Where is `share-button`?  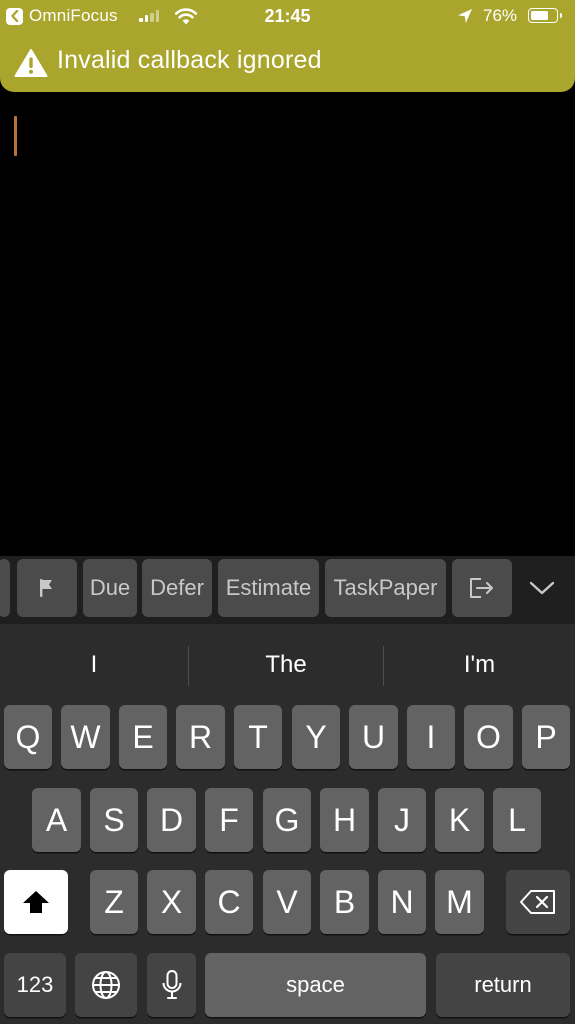 share-button is located at coordinates (482, 588).